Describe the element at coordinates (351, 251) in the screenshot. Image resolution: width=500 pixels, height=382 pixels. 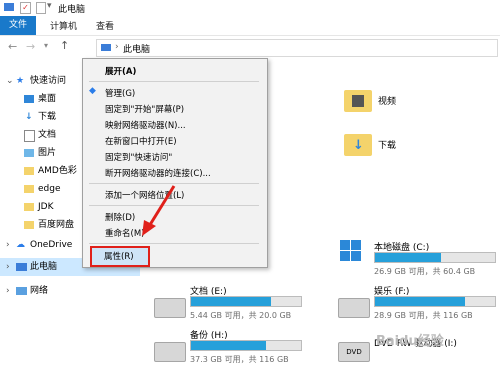
I see `windows-drive-icon` at that location.